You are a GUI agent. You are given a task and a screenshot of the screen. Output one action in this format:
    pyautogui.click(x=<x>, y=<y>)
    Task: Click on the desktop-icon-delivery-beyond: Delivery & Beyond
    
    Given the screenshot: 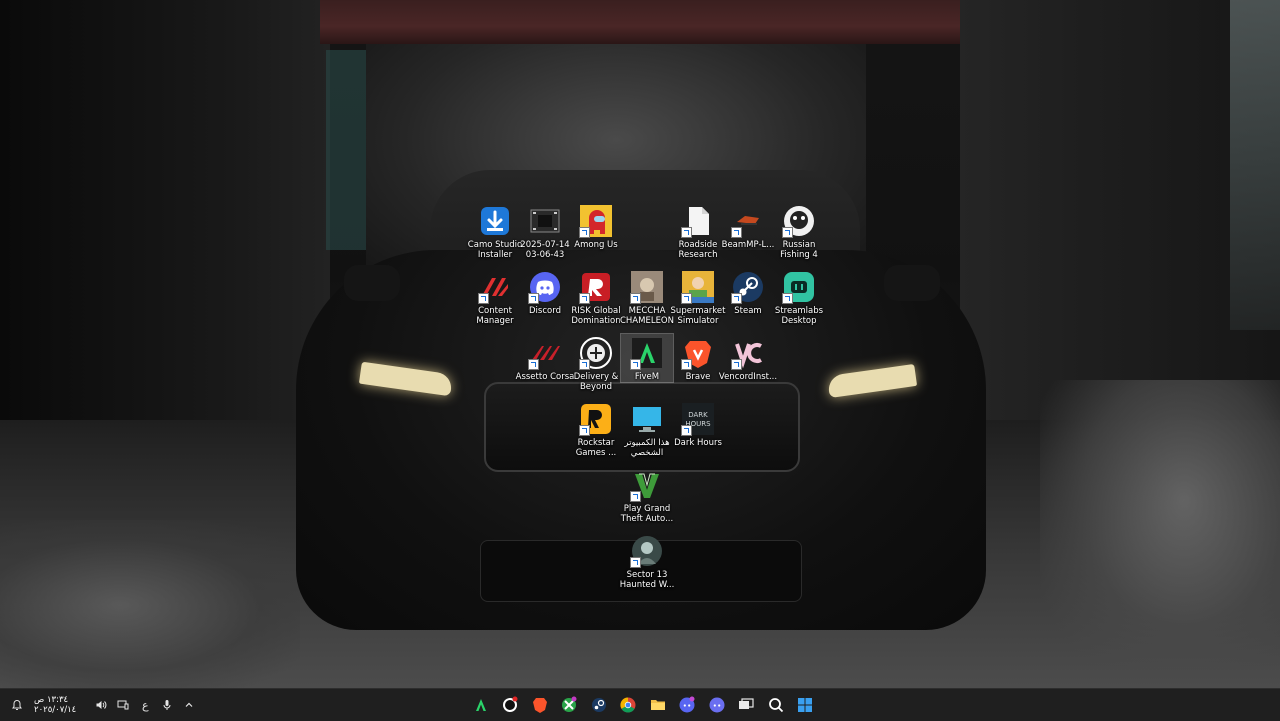 What is the action you would take?
    pyautogui.click(x=596, y=363)
    